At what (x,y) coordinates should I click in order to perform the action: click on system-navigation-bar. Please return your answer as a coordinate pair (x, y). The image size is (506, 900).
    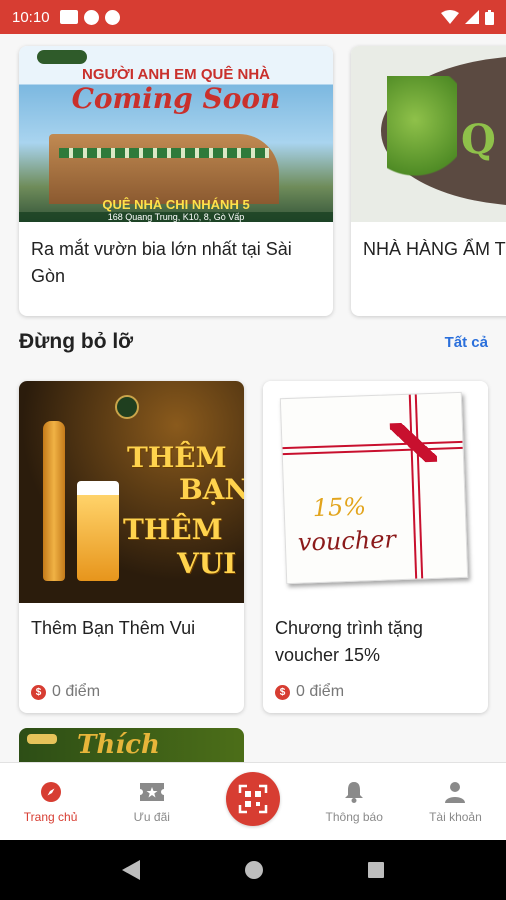
    Looking at the image, I should click on (253, 870).